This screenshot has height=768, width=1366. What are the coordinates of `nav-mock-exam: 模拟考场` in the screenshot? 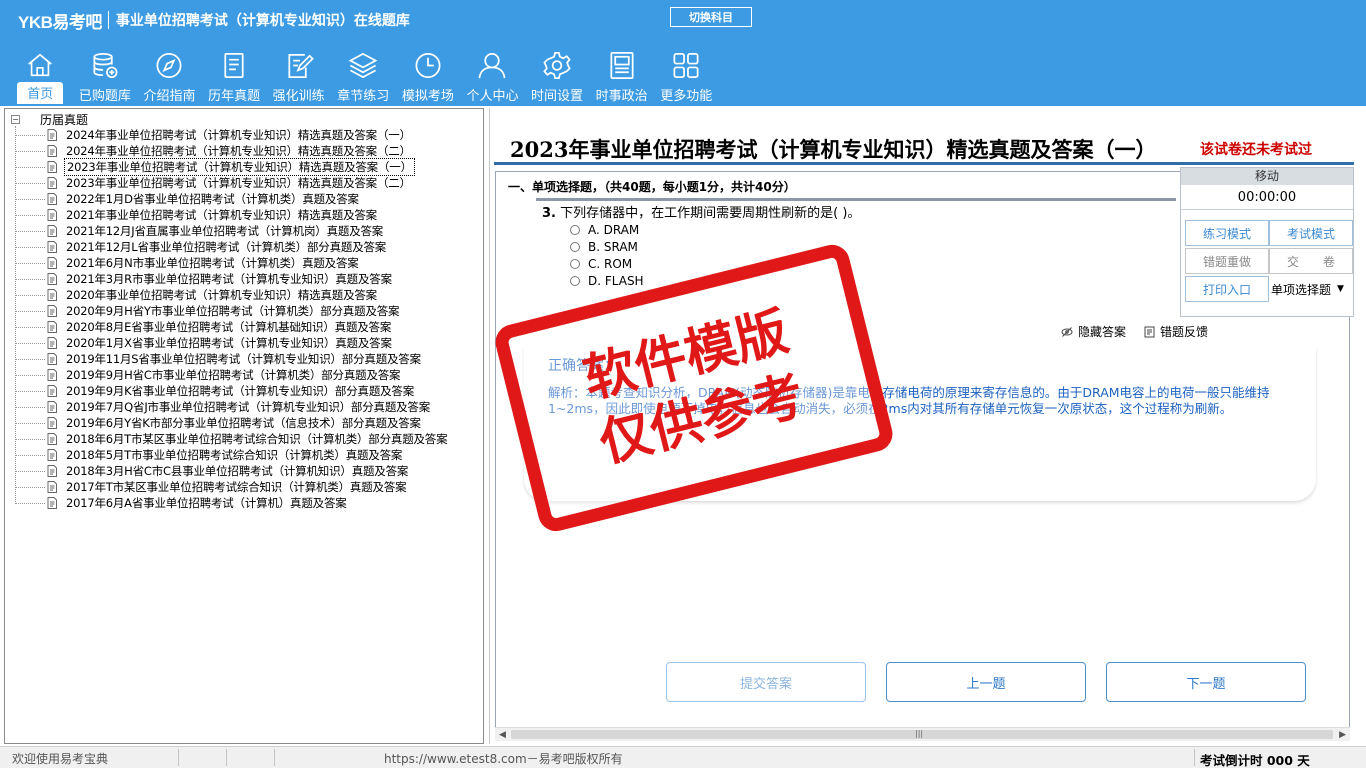 It's located at (428, 76).